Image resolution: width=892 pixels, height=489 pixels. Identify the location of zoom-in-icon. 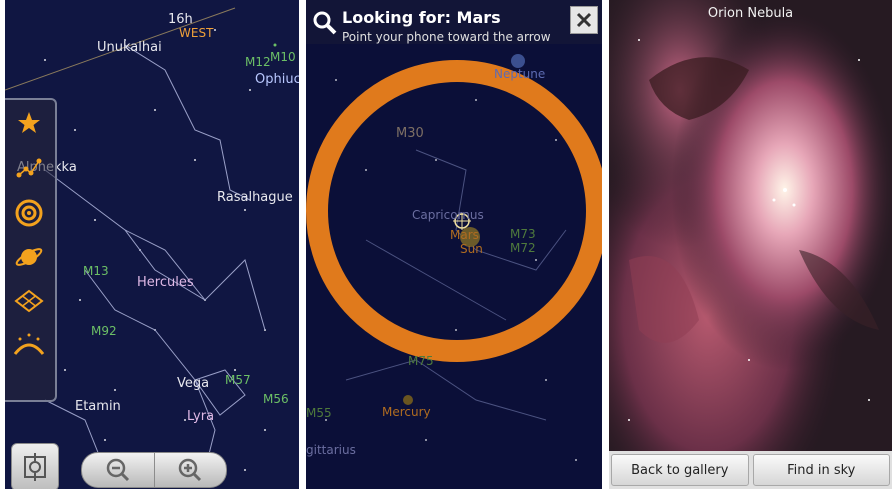
(190, 470).